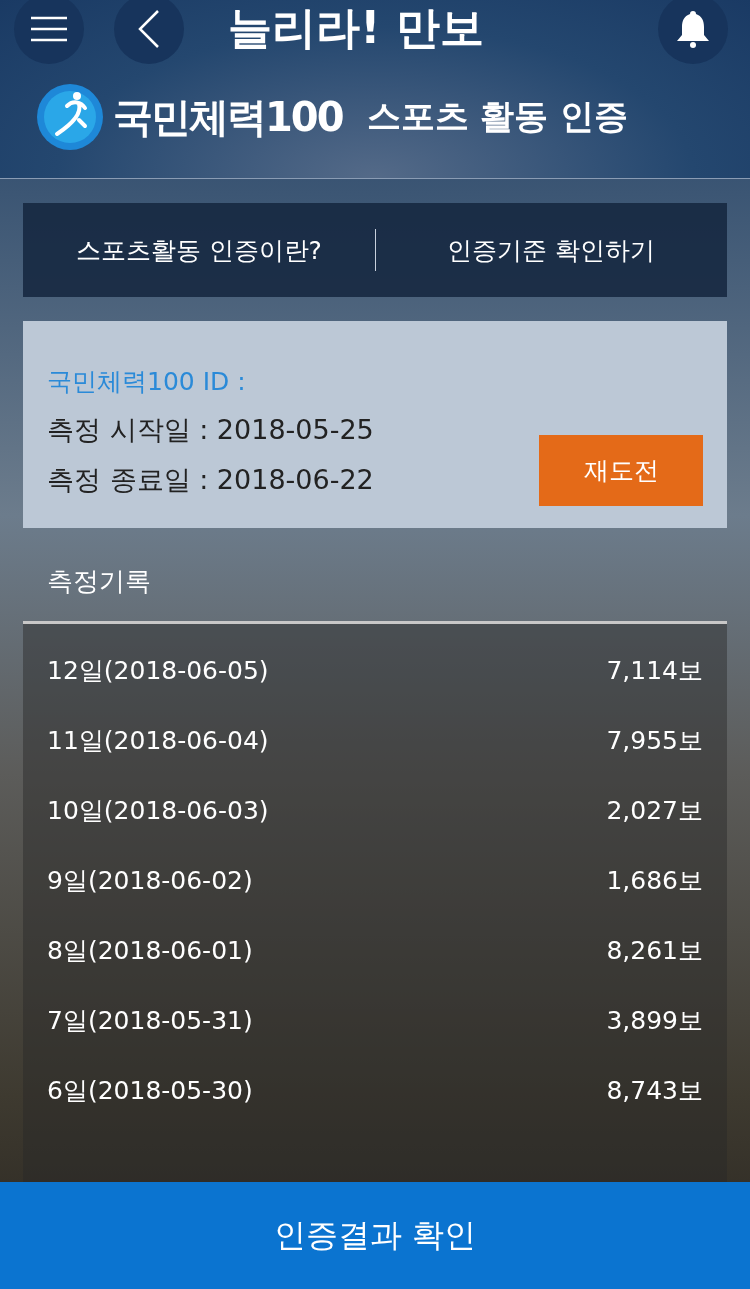  What do you see at coordinates (356, 27) in the screenshot?
I see `app-logo: 늘리라! 만보` at bounding box center [356, 27].